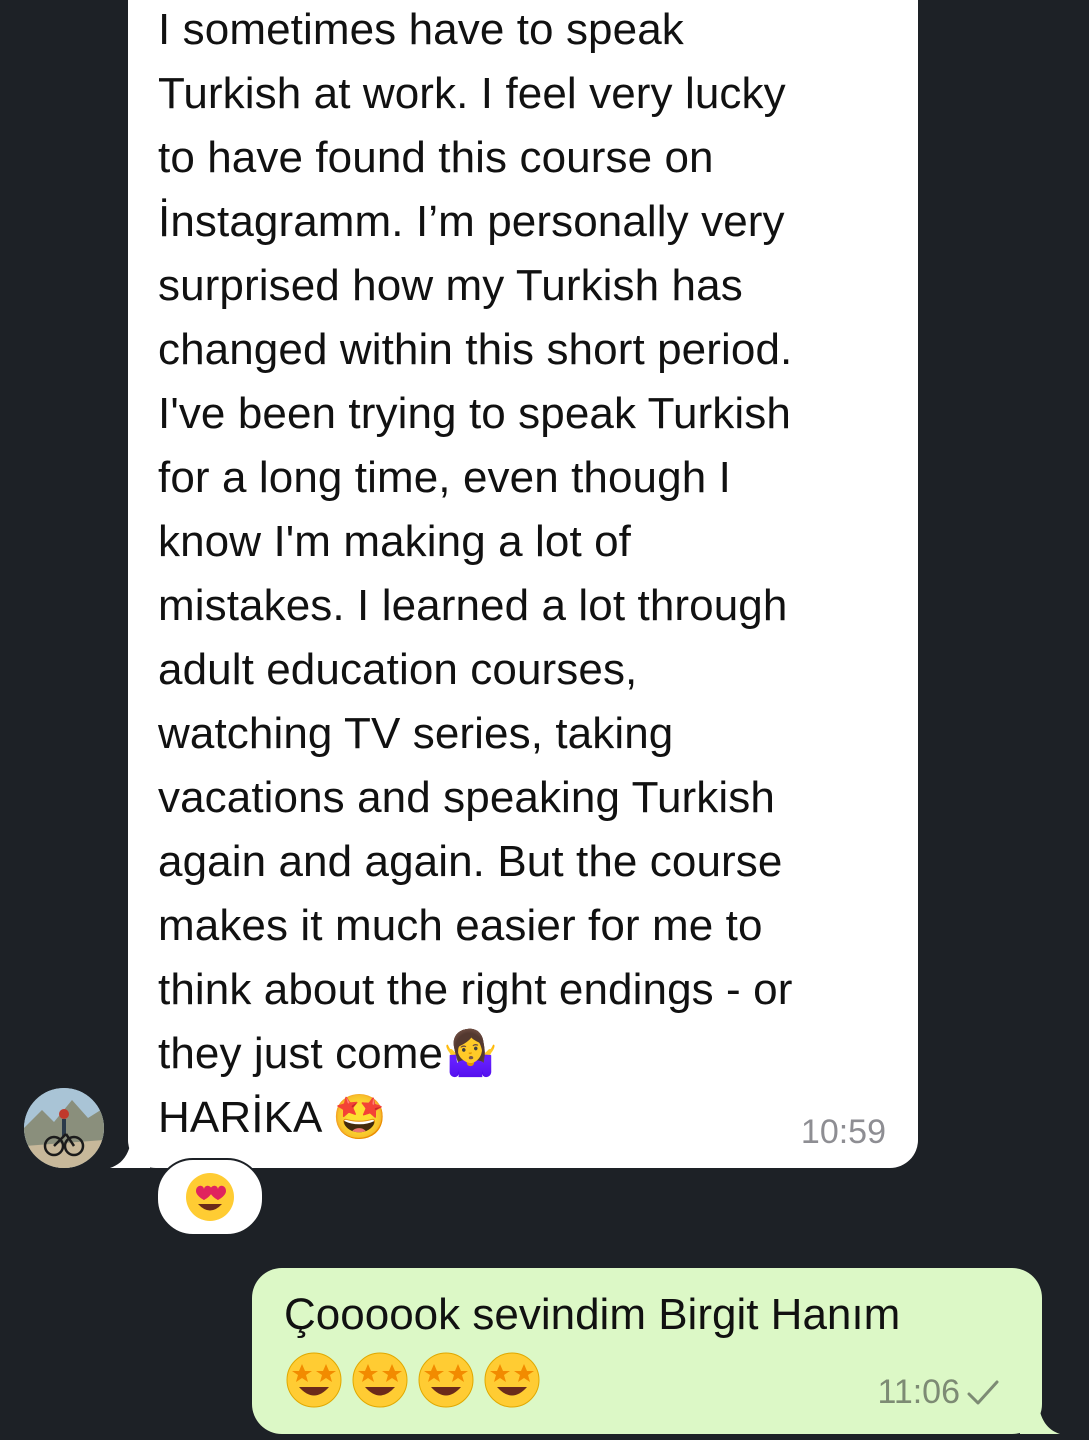 Image resolution: width=1089 pixels, height=1440 pixels. I want to click on shrug-emoji-icon: 🤷‍♀️, so click(470, 1053).